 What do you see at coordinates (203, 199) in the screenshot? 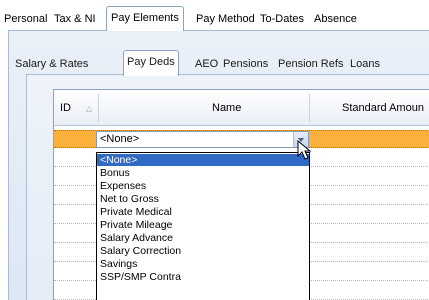
I see `list-item-net-to-gross: Net to Gross` at bounding box center [203, 199].